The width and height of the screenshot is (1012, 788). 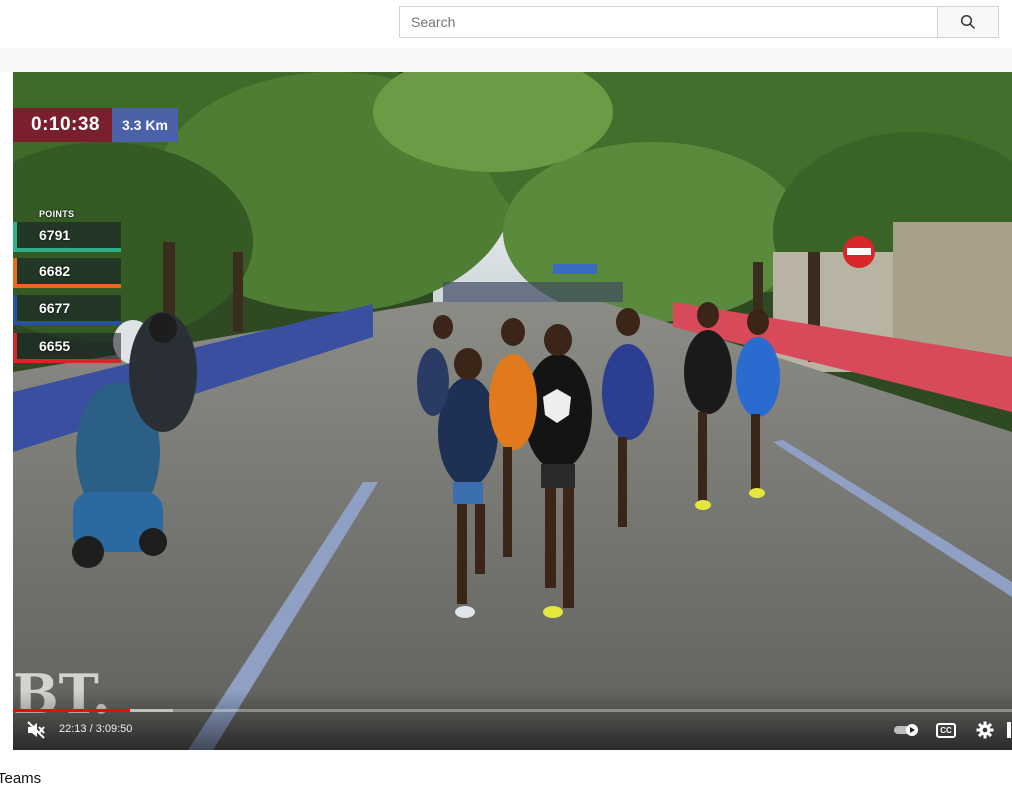 I want to click on volume-muted-icon, so click(x=36, y=730).